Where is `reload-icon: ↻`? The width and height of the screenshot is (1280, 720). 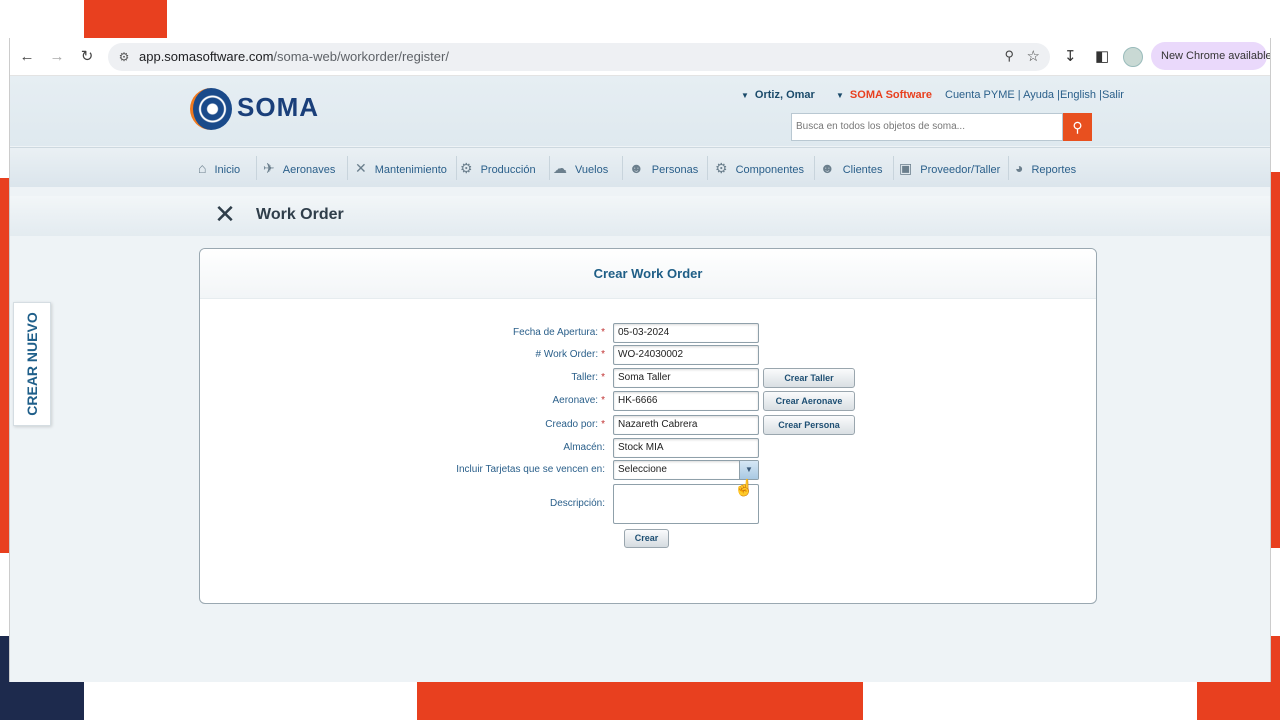 reload-icon: ↻ is located at coordinates (87, 57).